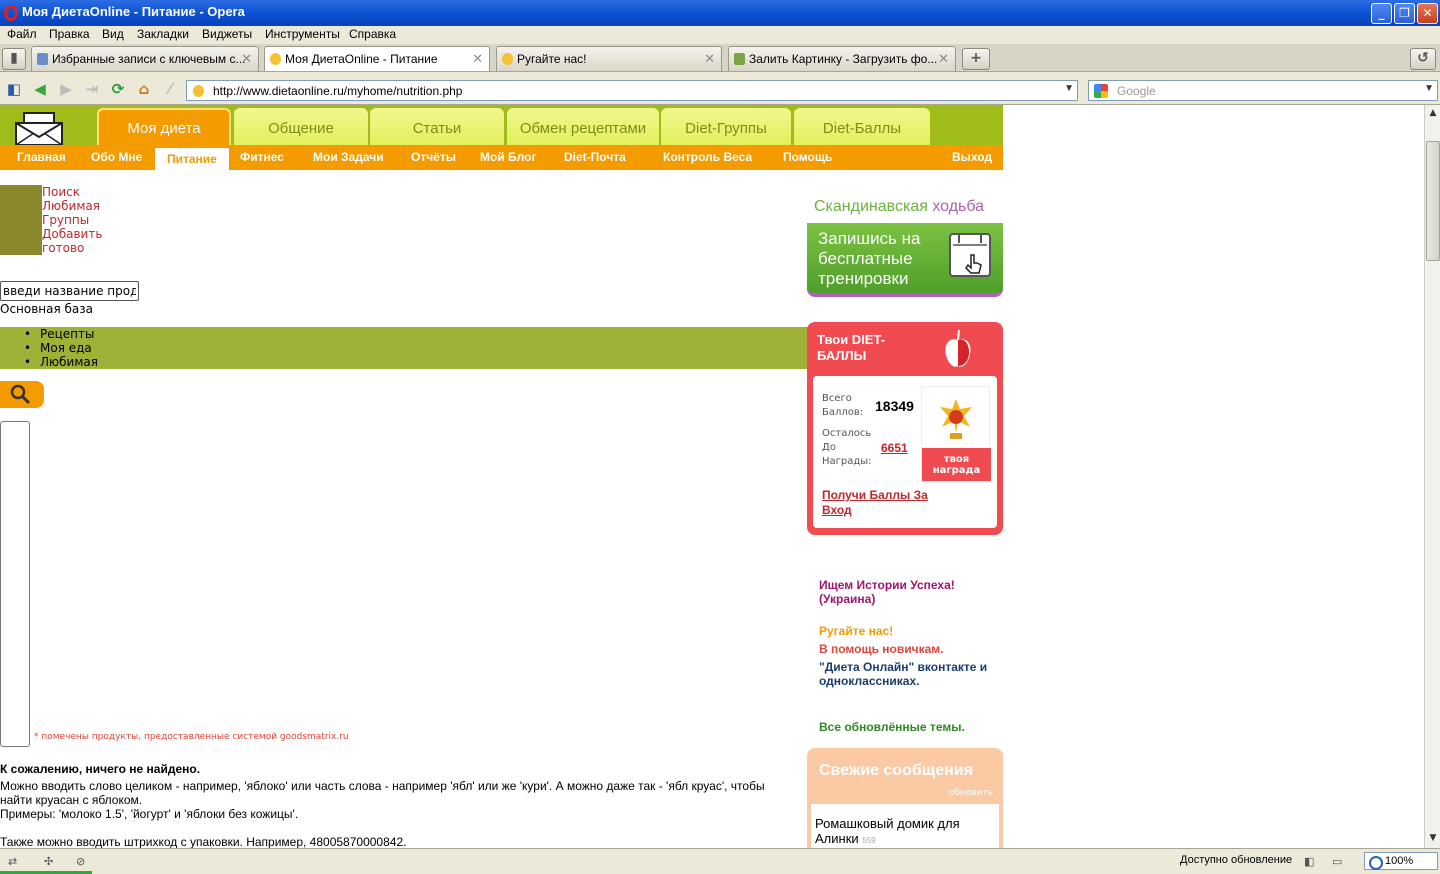  Describe the element at coordinates (595, 157) in the screenshot. I see `subnav-mail: Diet-Почта` at that location.